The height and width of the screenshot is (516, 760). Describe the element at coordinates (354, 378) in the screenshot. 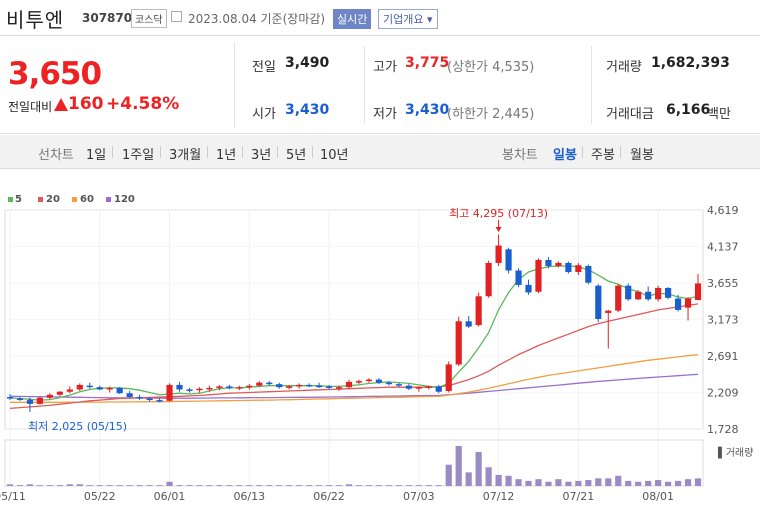

I see `ma60-line` at that location.